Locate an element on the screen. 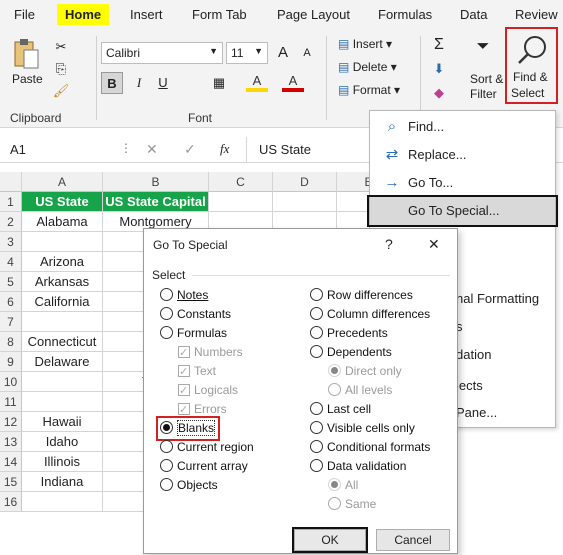 Image resolution: width=563 pixels, height=555 pixels. row-header: 4 is located at coordinates (11, 262).